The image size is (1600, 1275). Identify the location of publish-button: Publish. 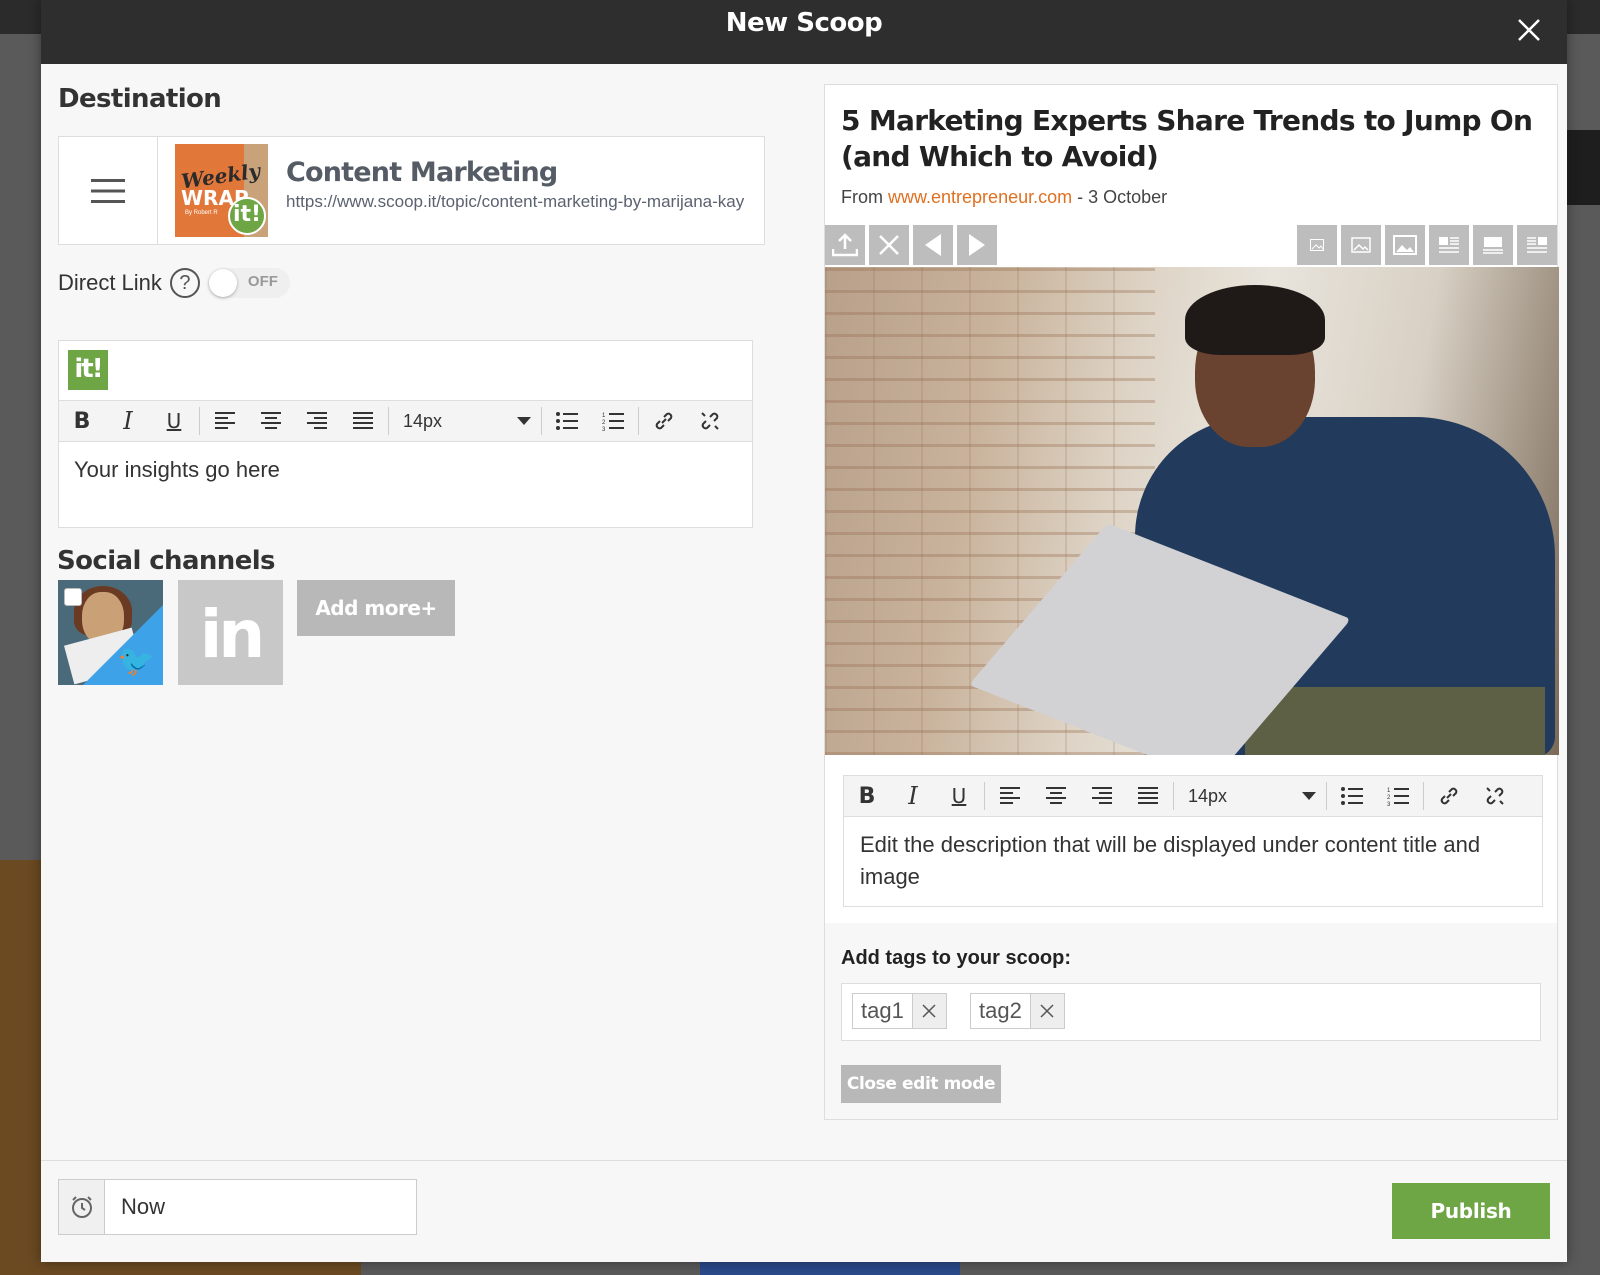
(1471, 1211).